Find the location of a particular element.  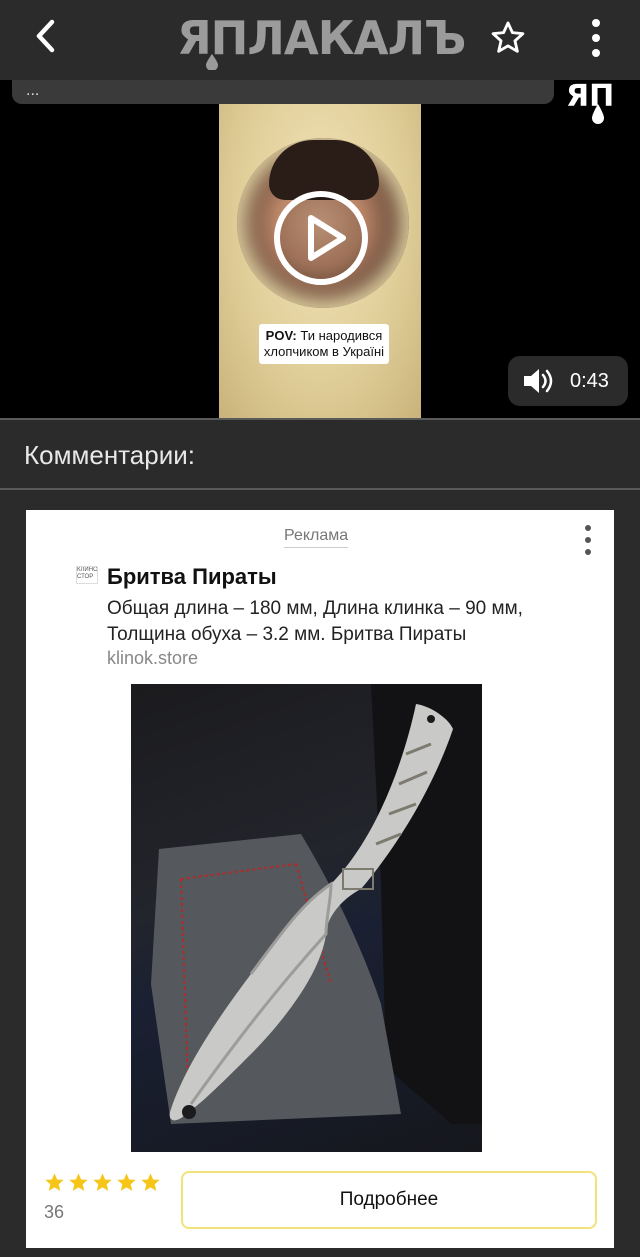

back-arrow-icon is located at coordinates (45, 36).